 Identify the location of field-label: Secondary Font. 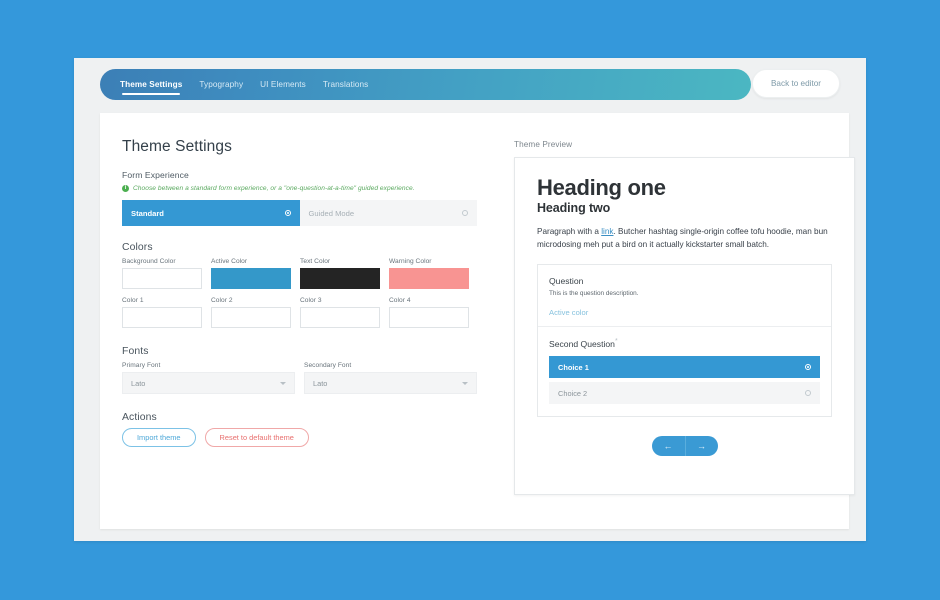
(328, 365).